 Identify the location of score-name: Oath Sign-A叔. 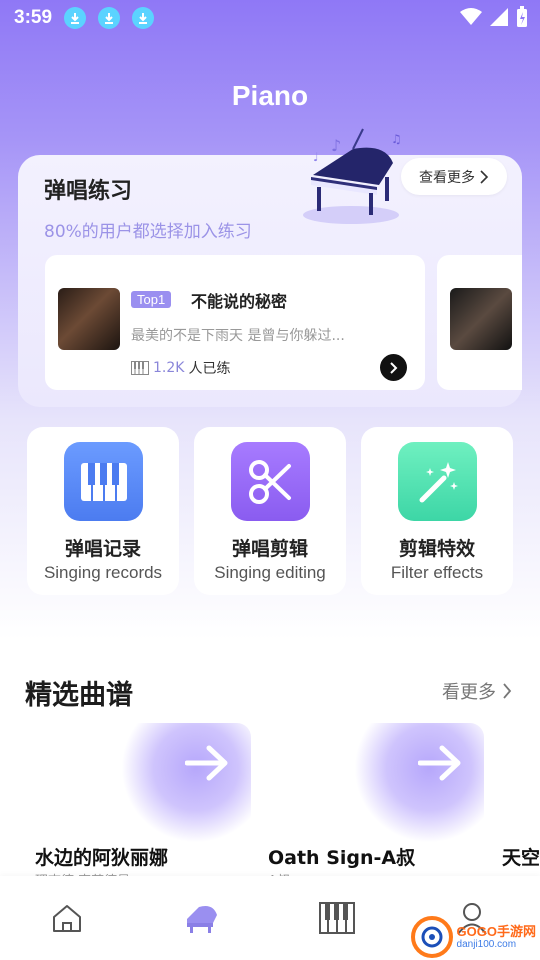
(342, 858).